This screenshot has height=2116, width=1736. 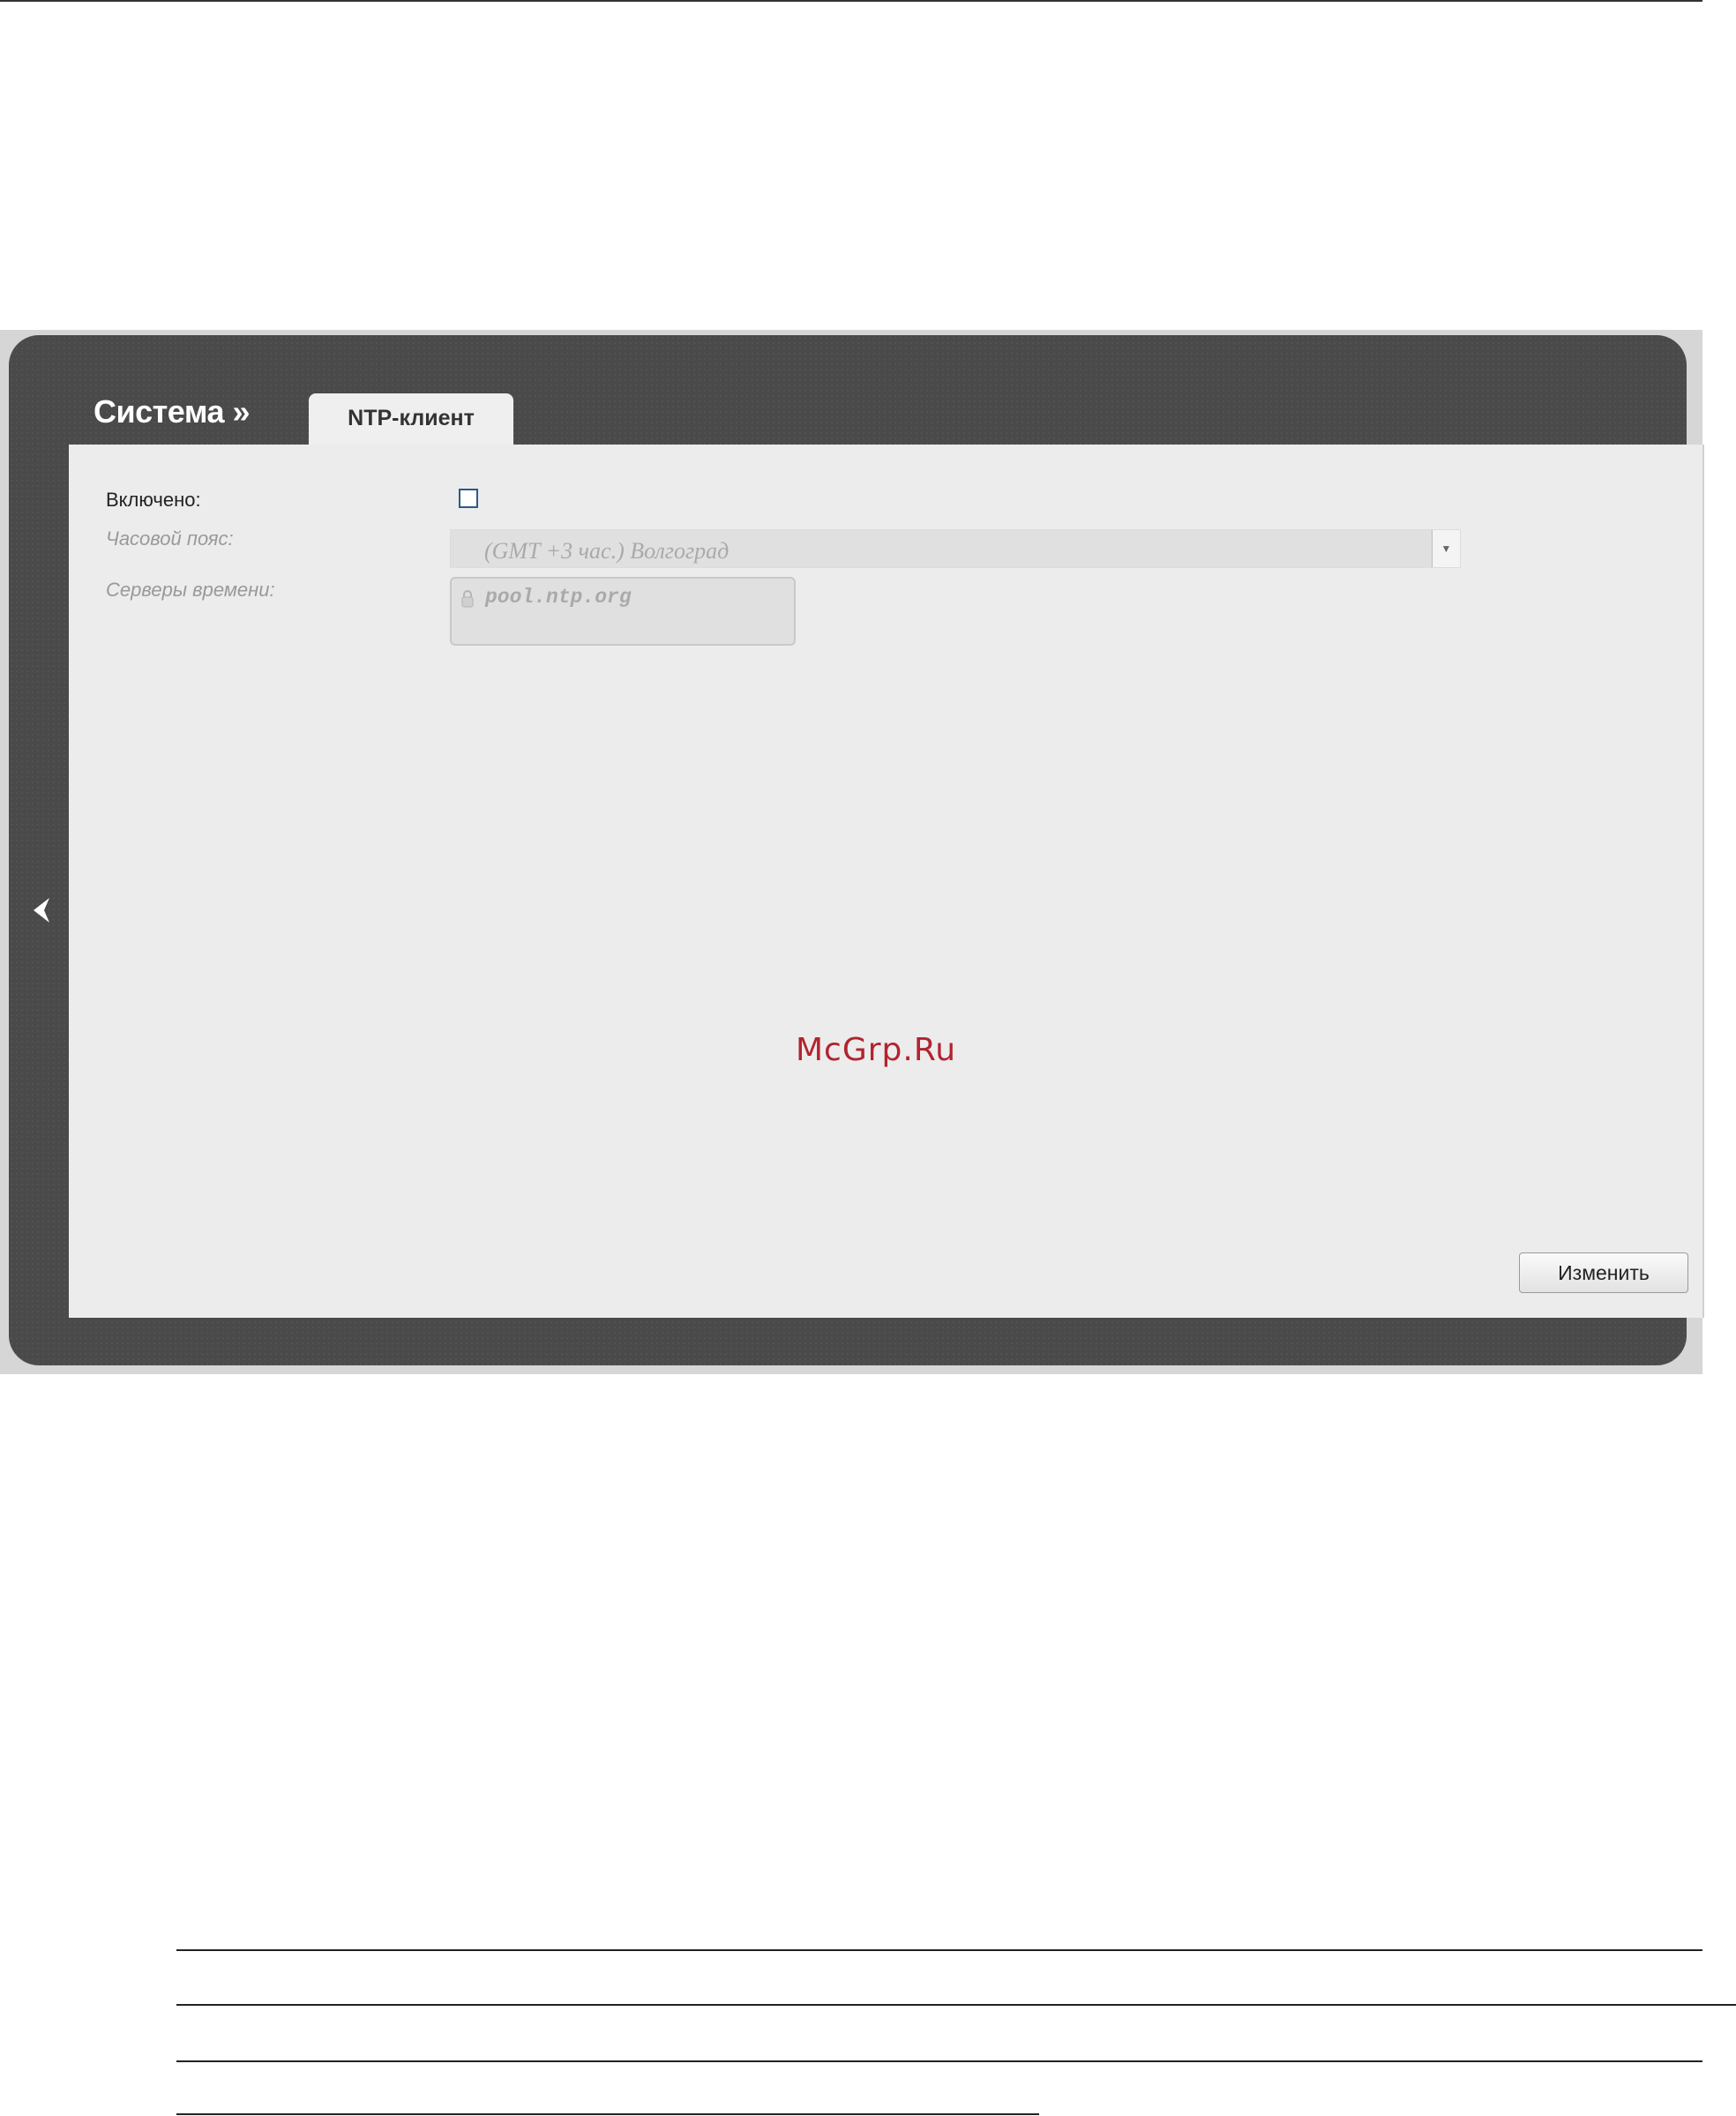 What do you see at coordinates (955, 548) in the screenshot?
I see `timezone-select: (GMT +3 час.) Волгоград ▼` at bounding box center [955, 548].